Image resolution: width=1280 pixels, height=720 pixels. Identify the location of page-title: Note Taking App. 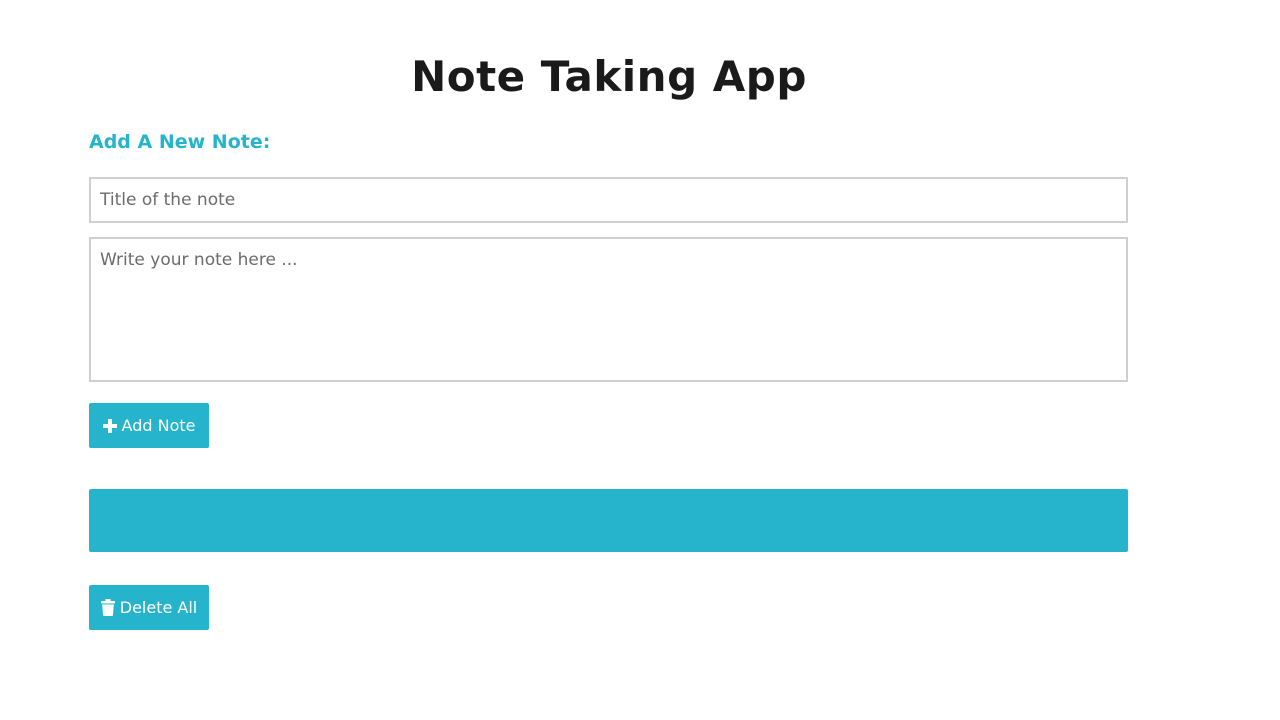
(609, 76).